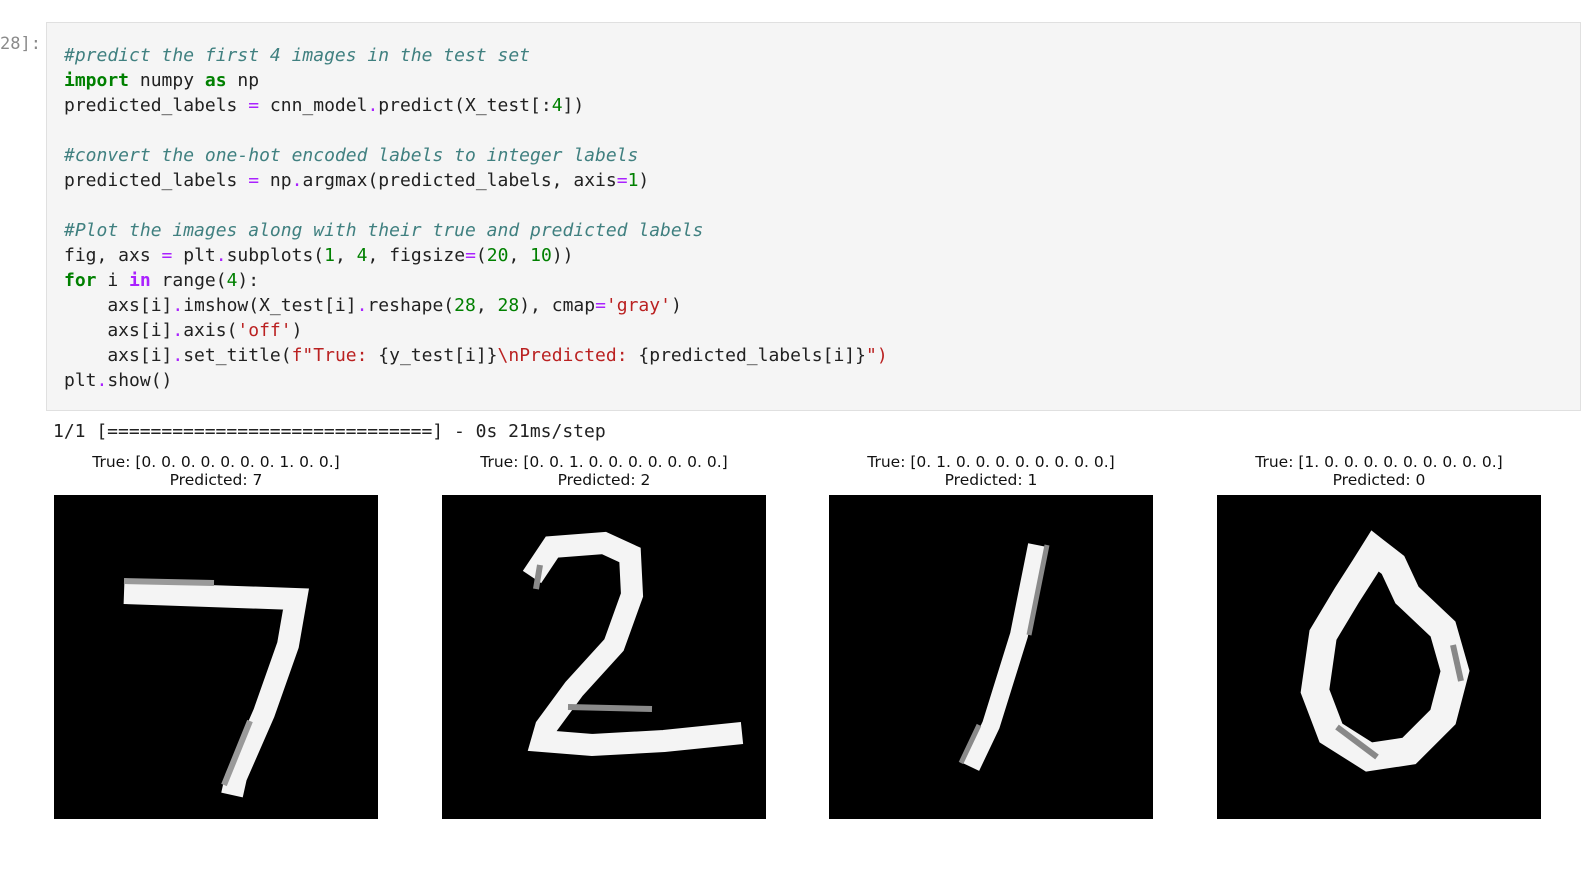  What do you see at coordinates (216, 480) in the screenshot?
I see `predicted-label: Predicted: 7` at bounding box center [216, 480].